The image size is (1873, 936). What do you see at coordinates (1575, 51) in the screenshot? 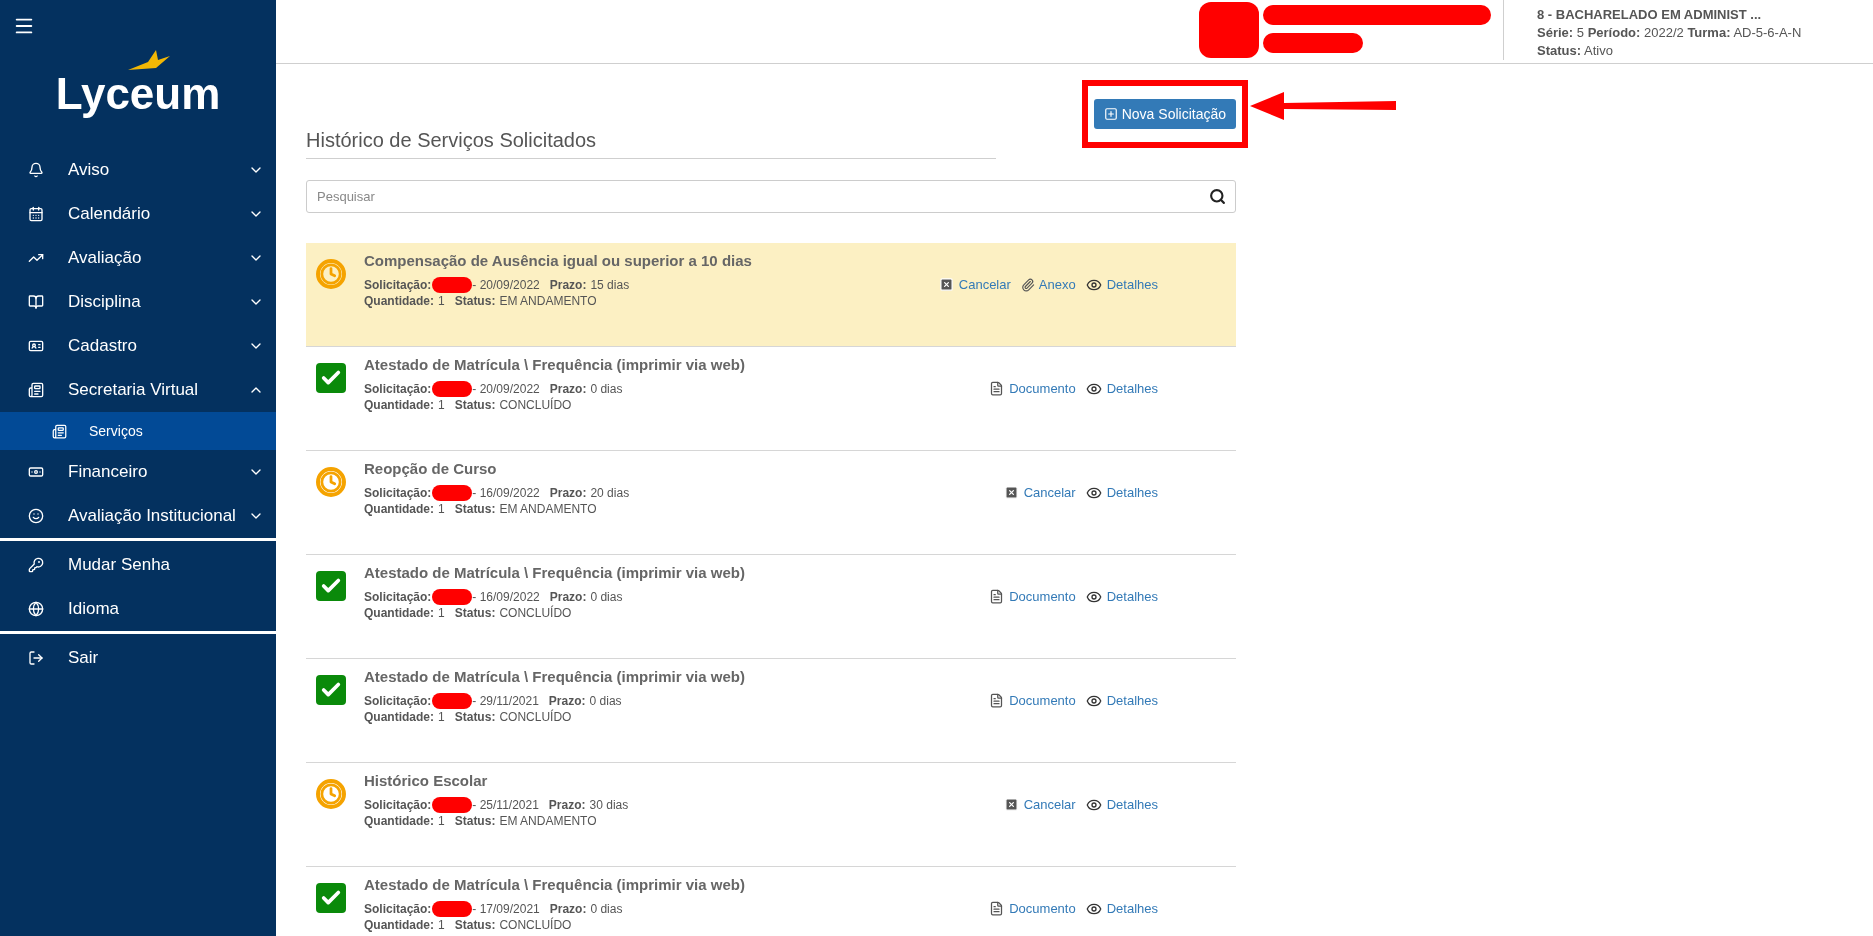
I see `student-info: Status: Ativo` at bounding box center [1575, 51].